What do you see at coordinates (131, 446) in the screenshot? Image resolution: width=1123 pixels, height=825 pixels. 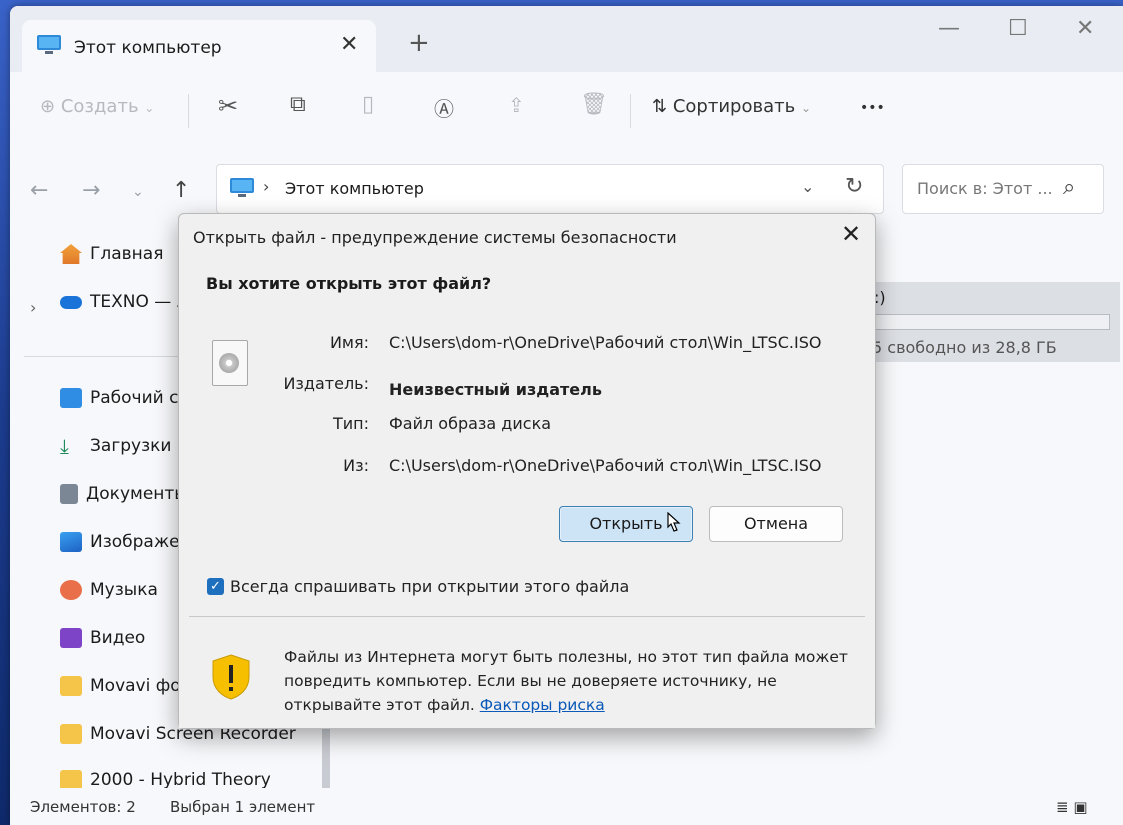 I see `sidebar-item-label: Загрузки` at bounding box center [131, 446].